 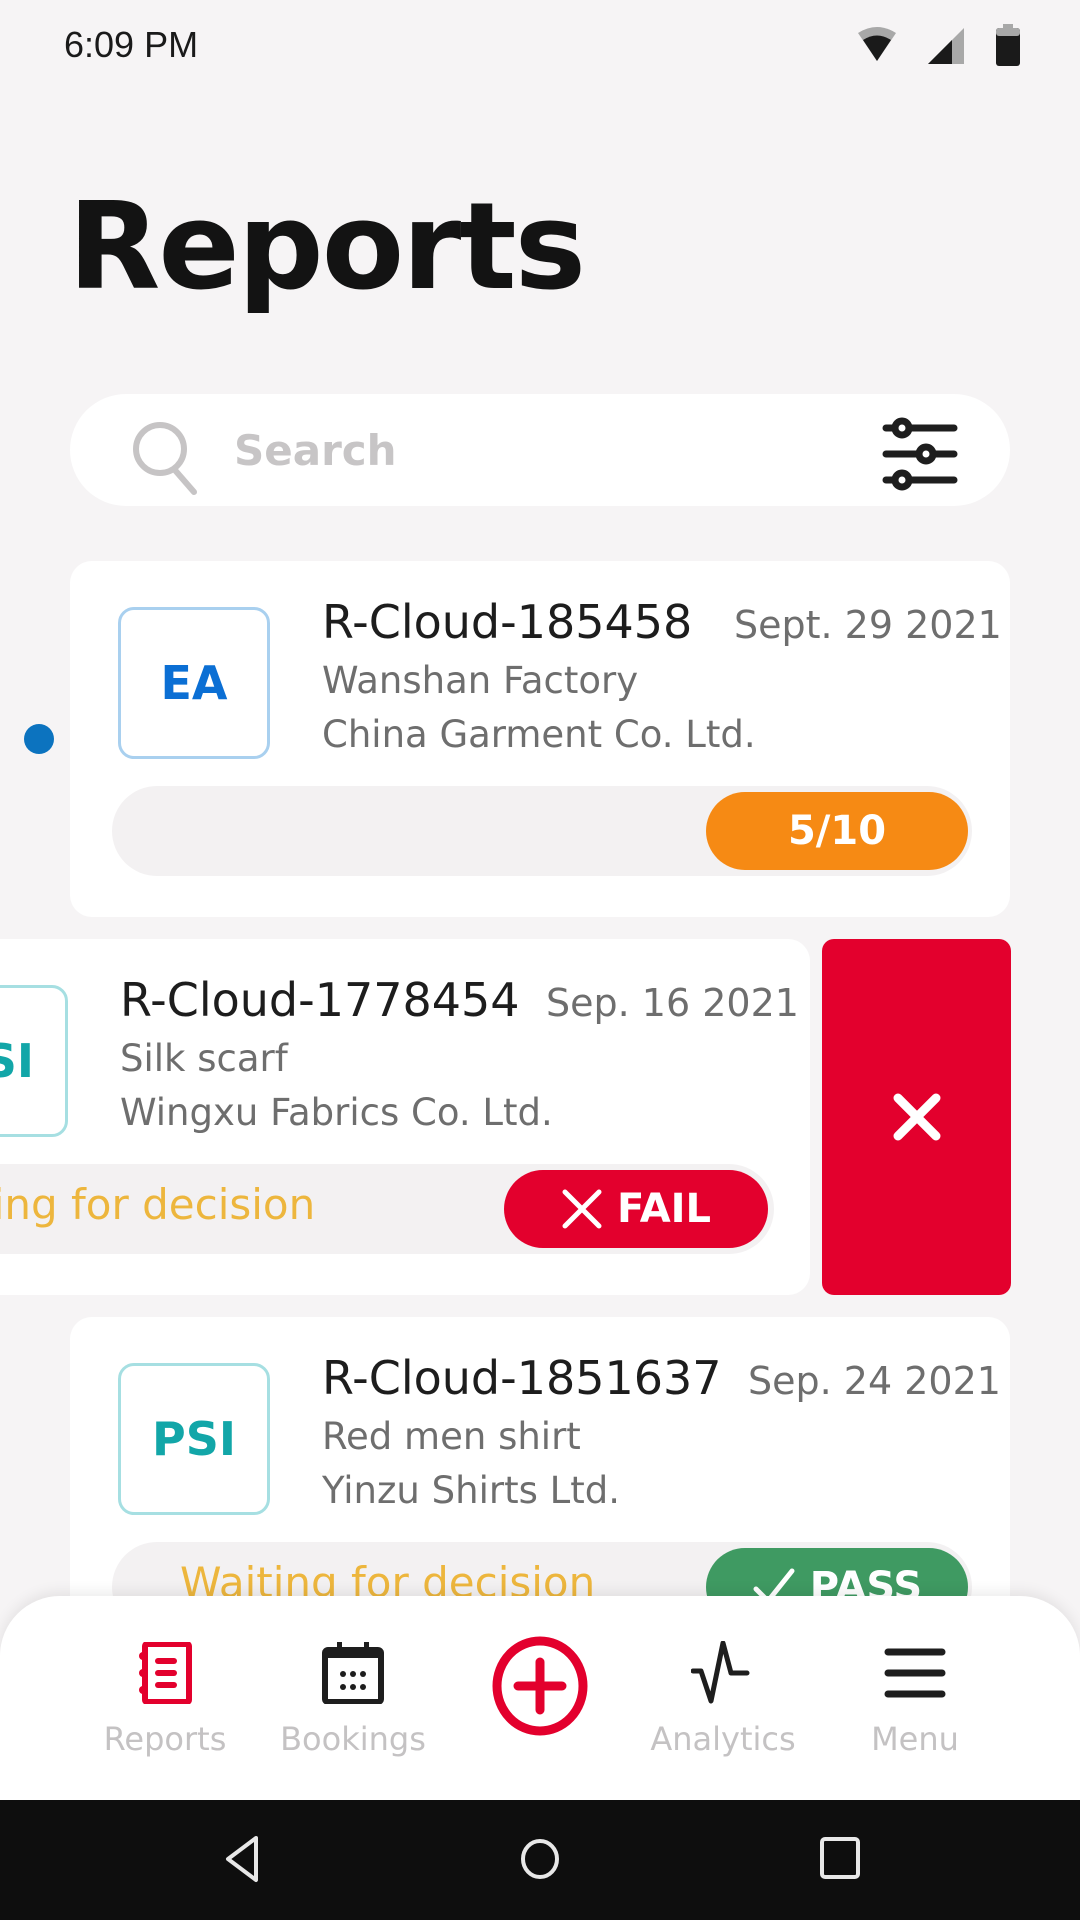 What do you see at coordinates (539, 734) in the screenshot?
I see `report-company: China Garment Co. Ltd.` at bounding box center [539, 734].